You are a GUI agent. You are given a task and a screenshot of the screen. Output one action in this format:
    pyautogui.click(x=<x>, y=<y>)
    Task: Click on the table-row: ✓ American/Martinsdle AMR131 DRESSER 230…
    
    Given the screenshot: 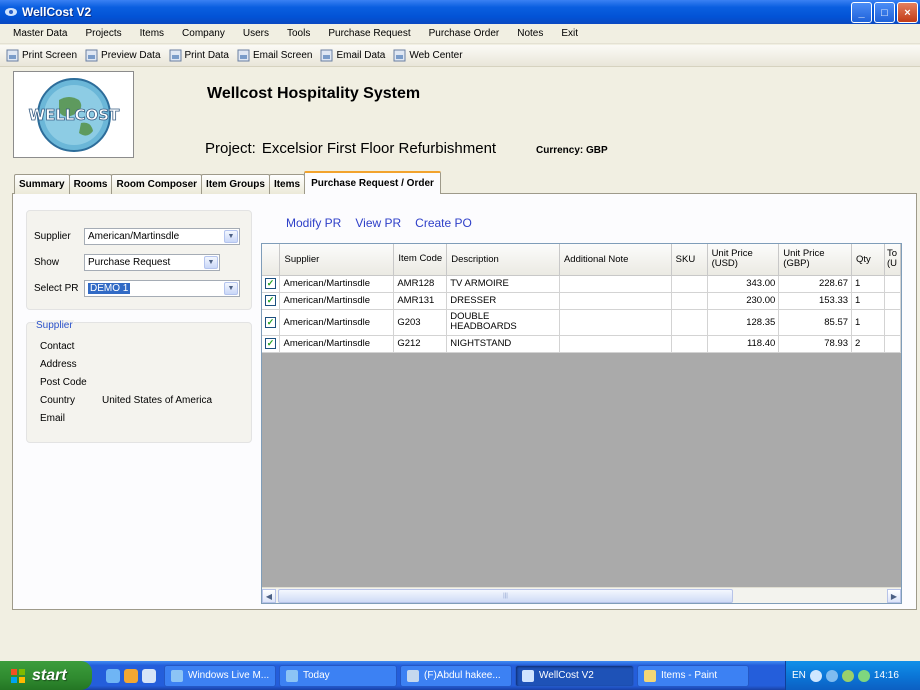 What is the action you would take?
    pyautogui.click(x=581, y=301)
    